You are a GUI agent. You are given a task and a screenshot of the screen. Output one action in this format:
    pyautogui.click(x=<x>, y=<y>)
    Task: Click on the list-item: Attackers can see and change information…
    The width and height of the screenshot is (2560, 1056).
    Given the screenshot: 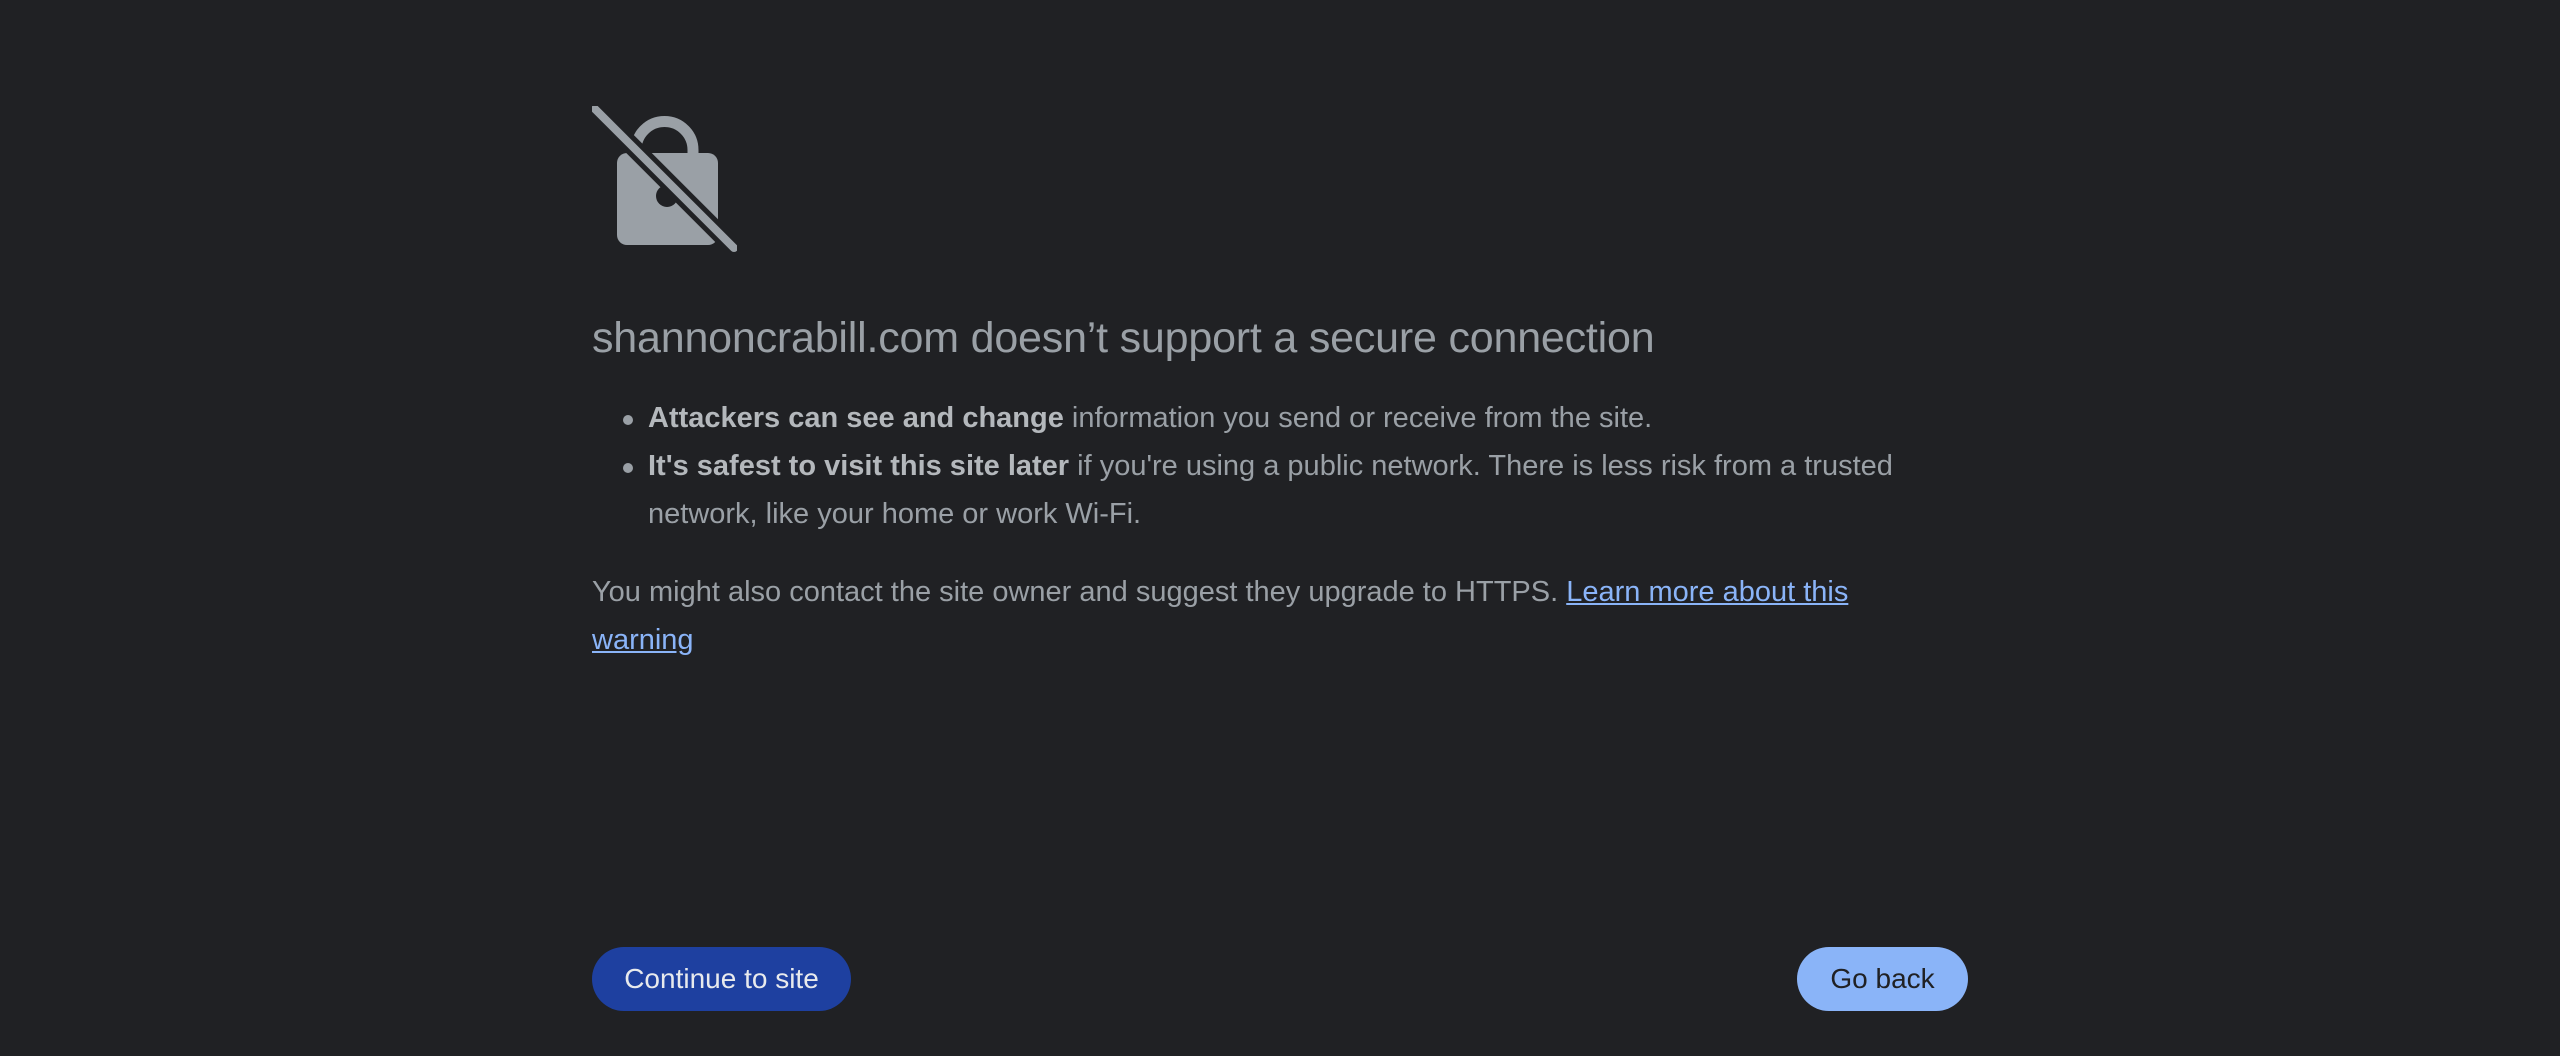 What is the action you would take?
    pyautogui.click(x=1297, y=418)
    